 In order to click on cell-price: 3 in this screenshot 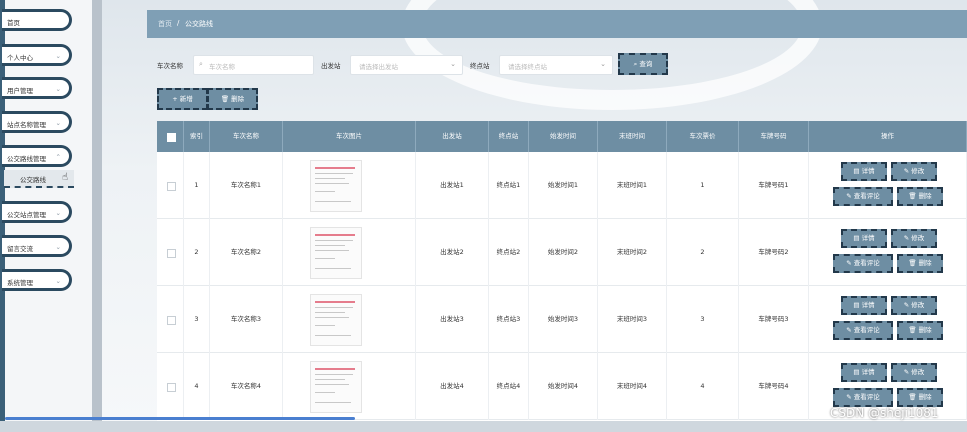, I will do `click(703, 319)`.